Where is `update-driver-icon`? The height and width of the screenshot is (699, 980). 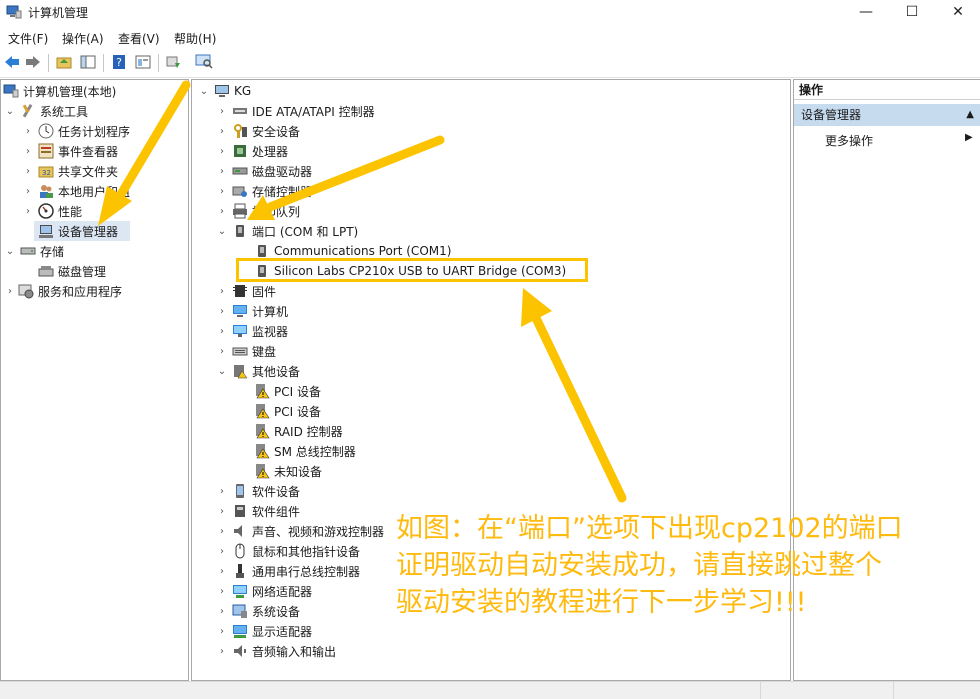 update-driver-icon is located at coordinates (173, 62).